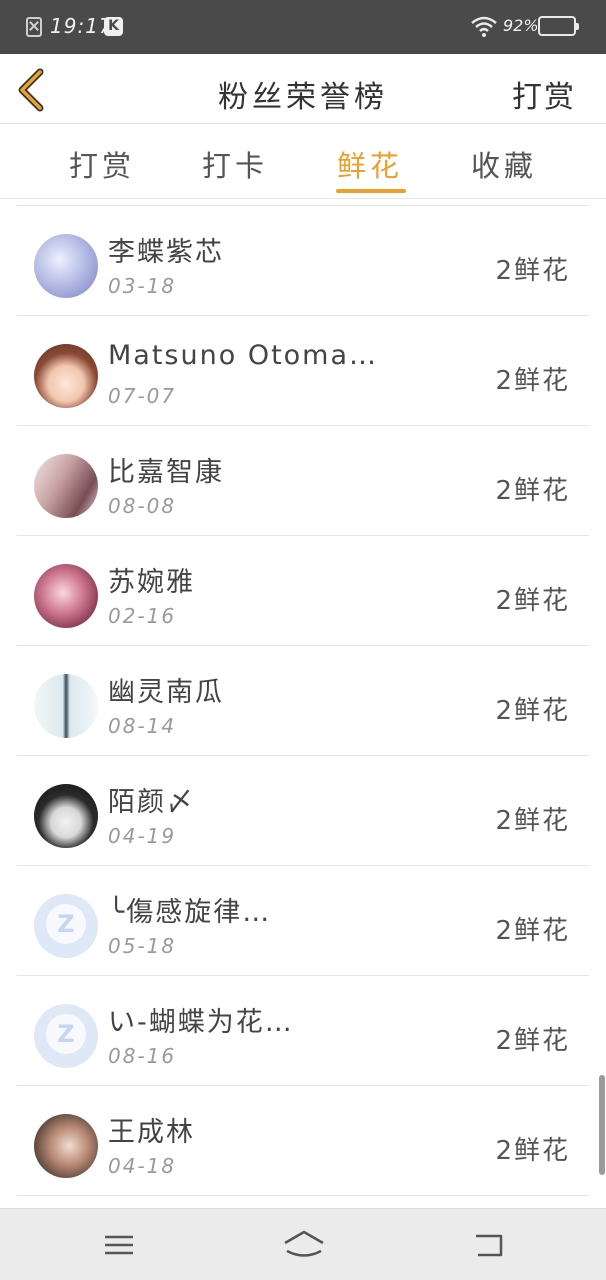  I want to click on list-item: Matsuno Otoma… 07-07 2鲜花, so click(303, 371).